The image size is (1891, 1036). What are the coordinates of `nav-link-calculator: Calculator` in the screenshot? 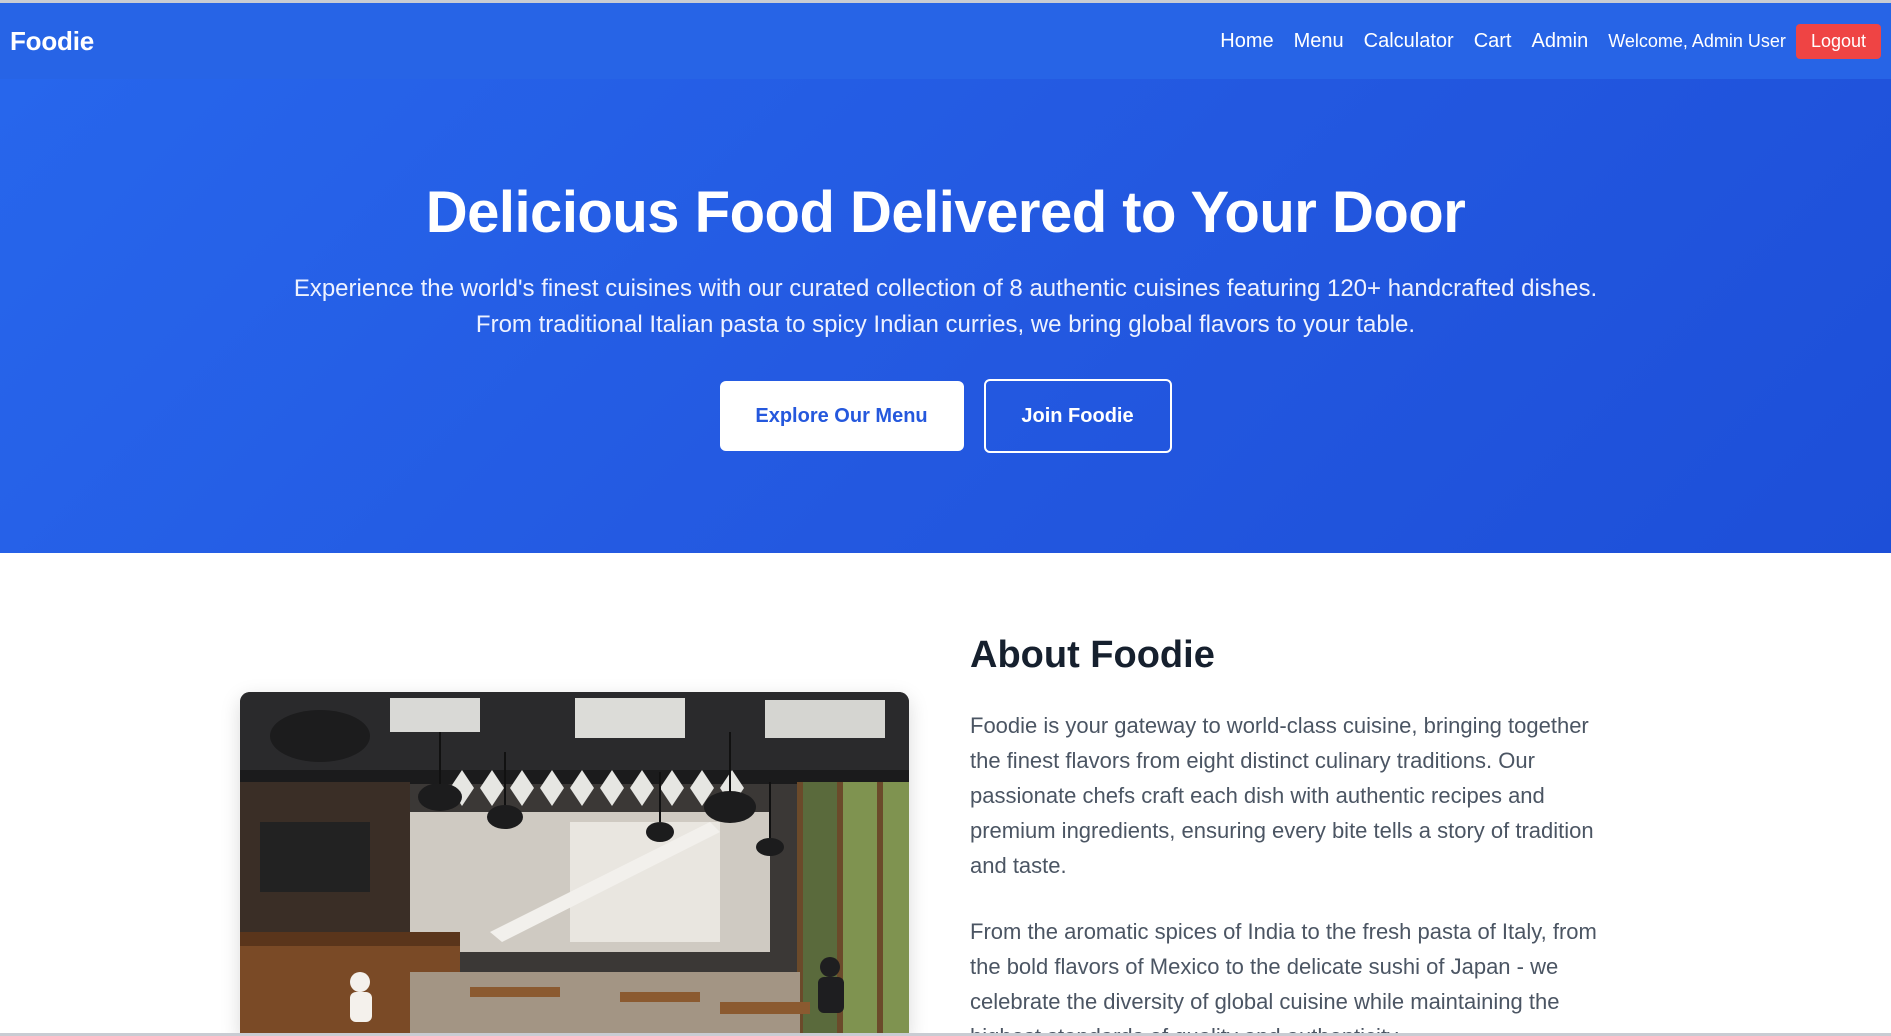 It's located at (1409, 41).